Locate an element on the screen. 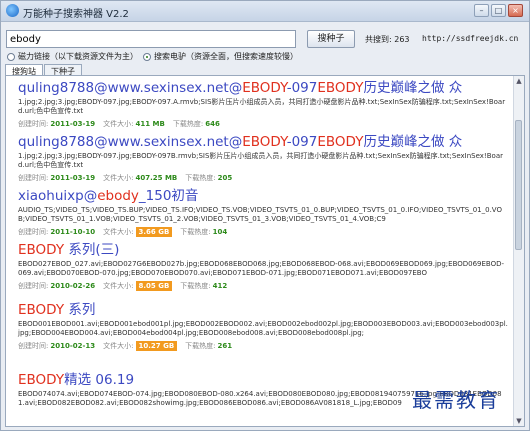  results-scrollbar: ▲ ▼ is located at coordinates (518, 251).